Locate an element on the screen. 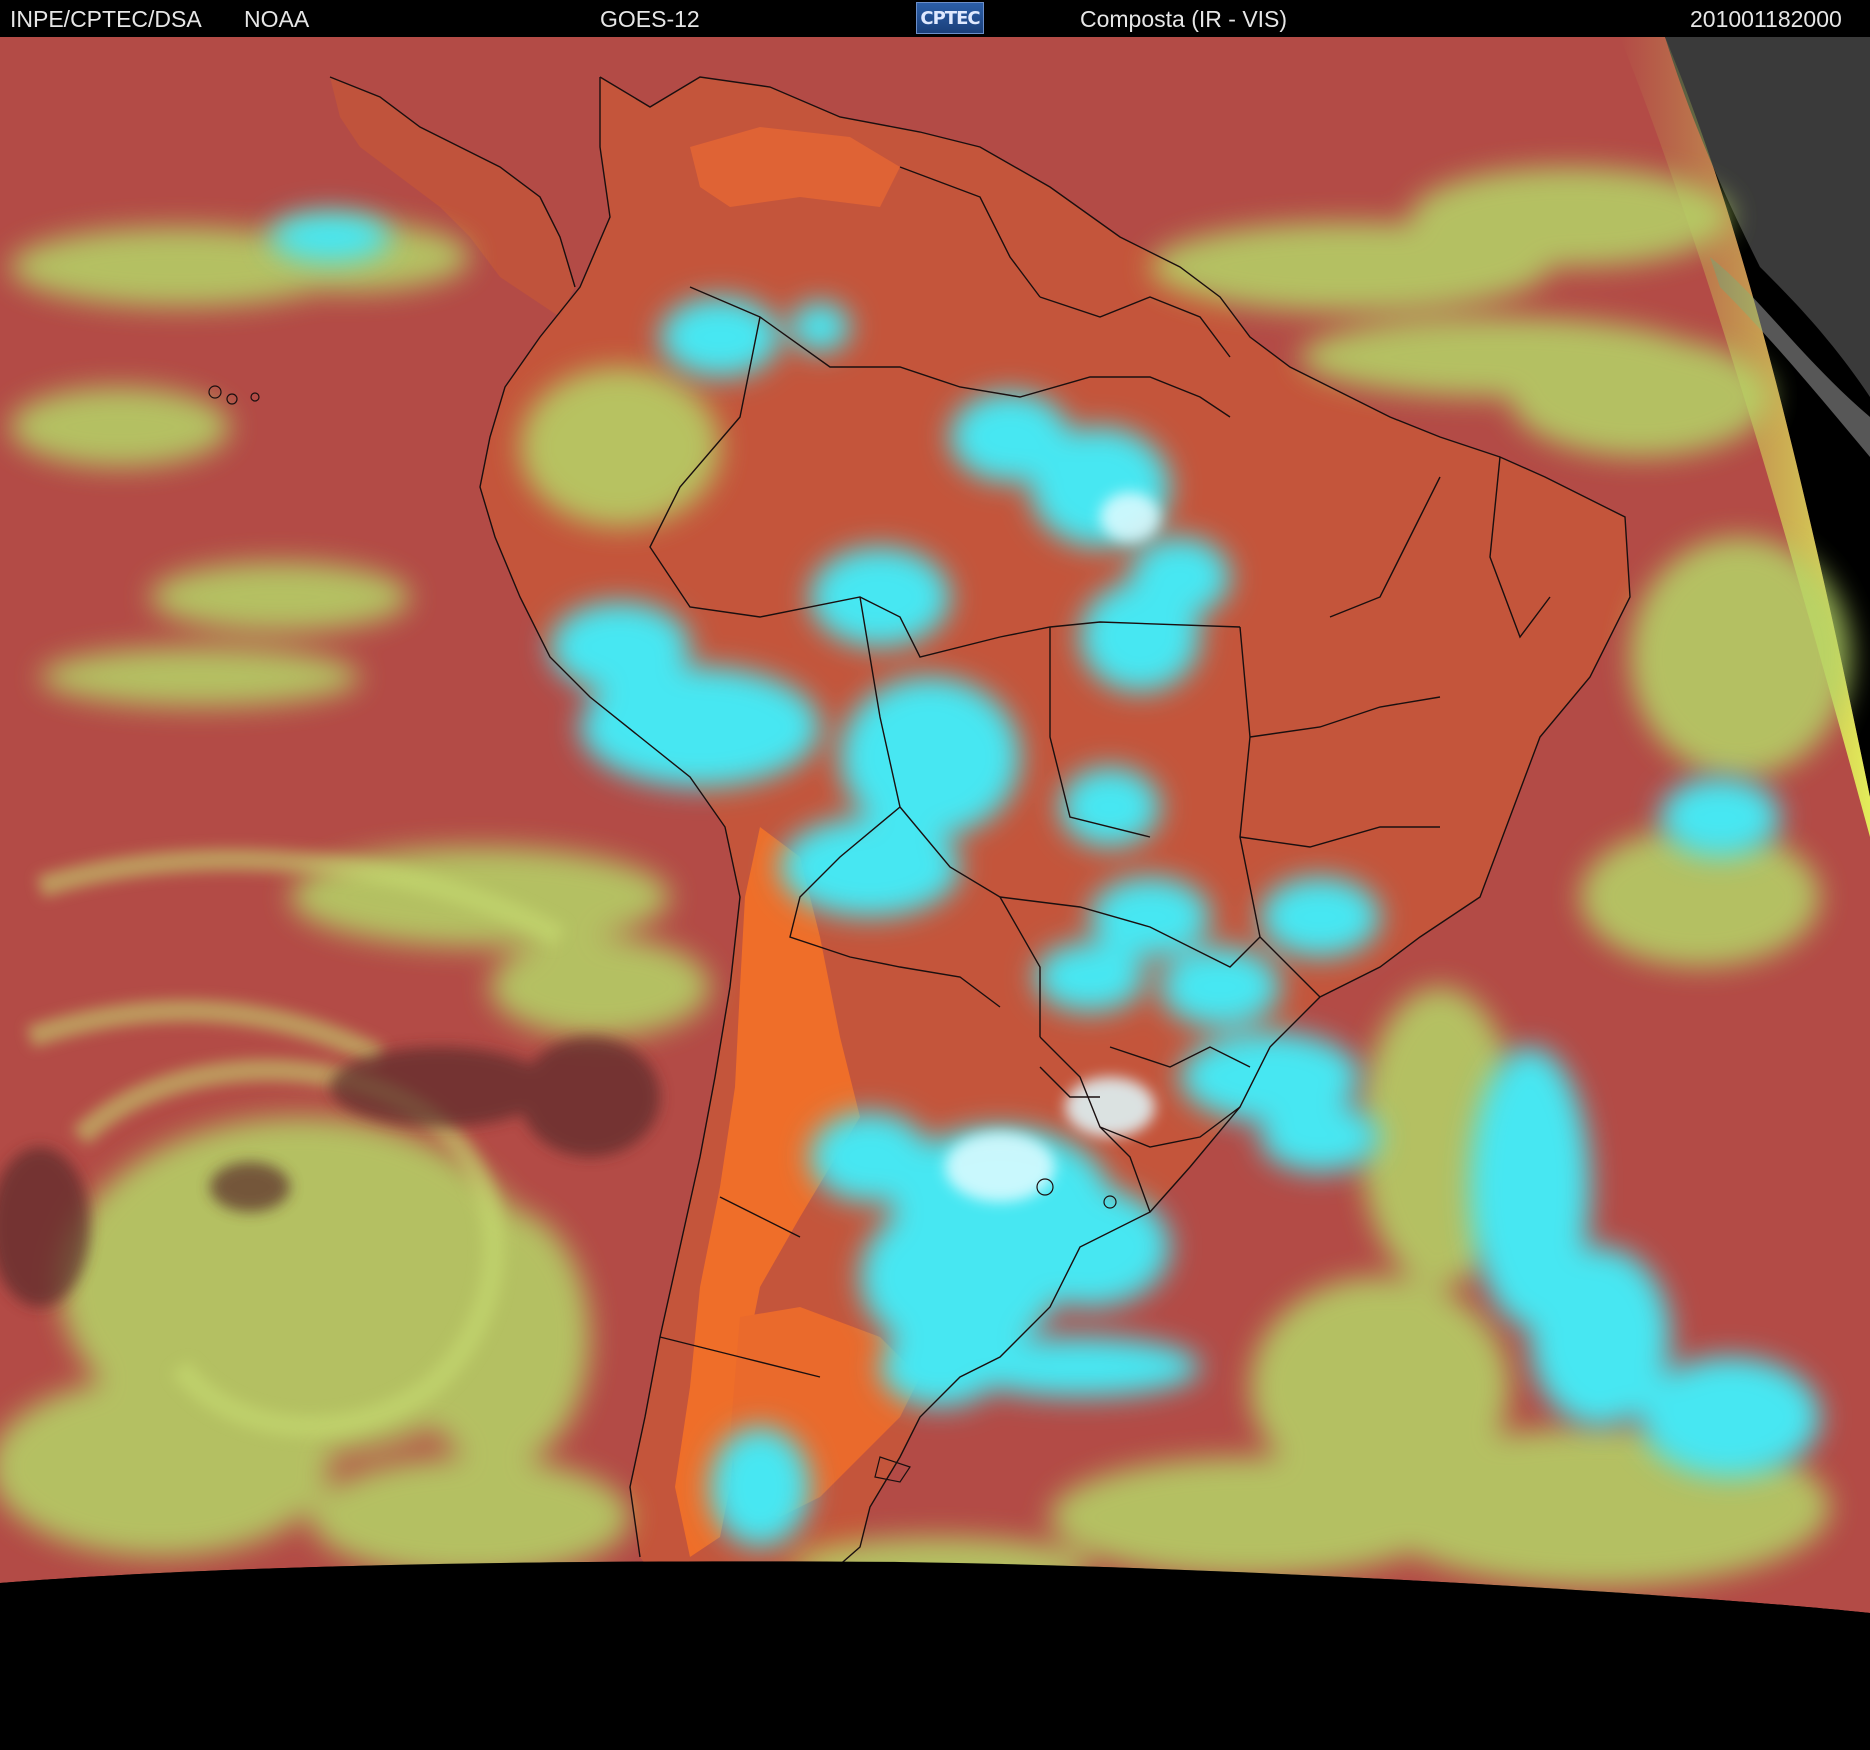 This screenshot has height=1750, width=1870. cptec-logo: CPTEC is located at coordinates (950, 18).